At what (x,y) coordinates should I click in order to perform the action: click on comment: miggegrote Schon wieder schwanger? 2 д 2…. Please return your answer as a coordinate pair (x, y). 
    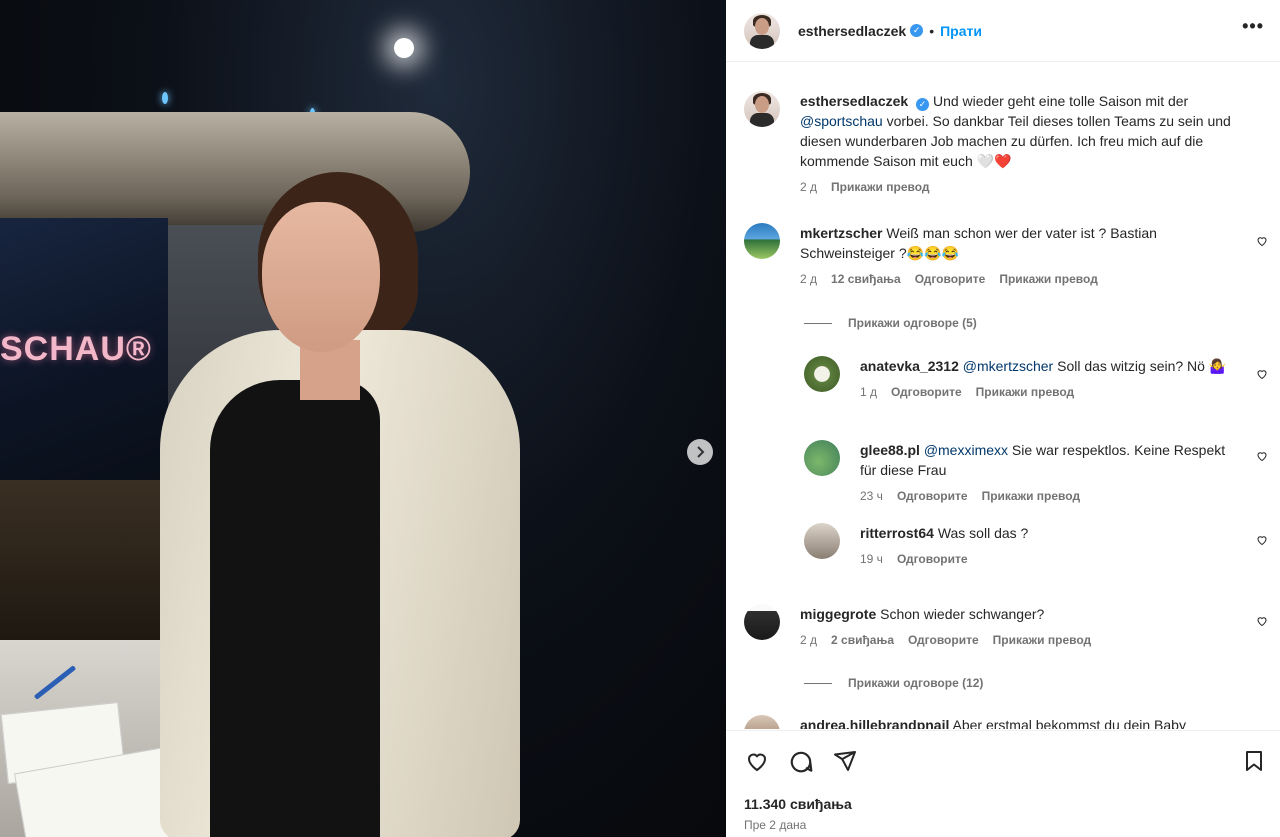
    Looking at the image, I should click on (982, 627).